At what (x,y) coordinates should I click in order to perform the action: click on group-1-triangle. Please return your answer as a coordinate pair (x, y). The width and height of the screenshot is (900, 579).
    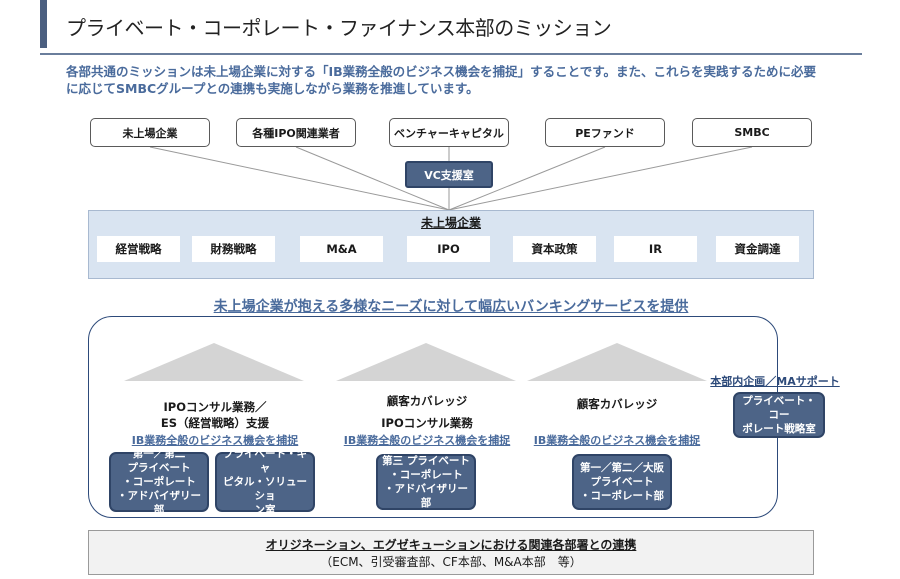
    Looking at the image, I should click on (214, 362).